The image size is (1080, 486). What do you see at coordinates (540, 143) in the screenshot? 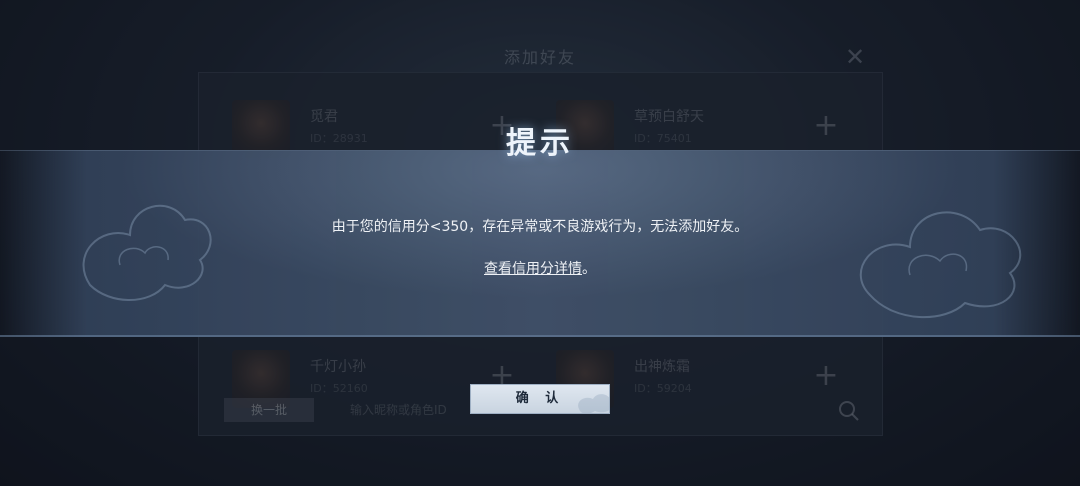
I see `prompt-title: 提示` at bounding box center [540, 143].